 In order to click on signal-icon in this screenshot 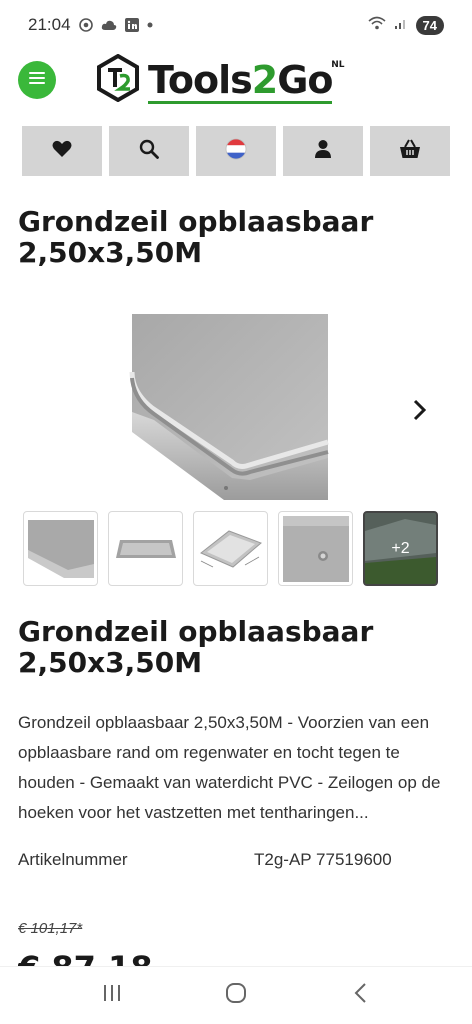, I will do `click(401, 25)`.